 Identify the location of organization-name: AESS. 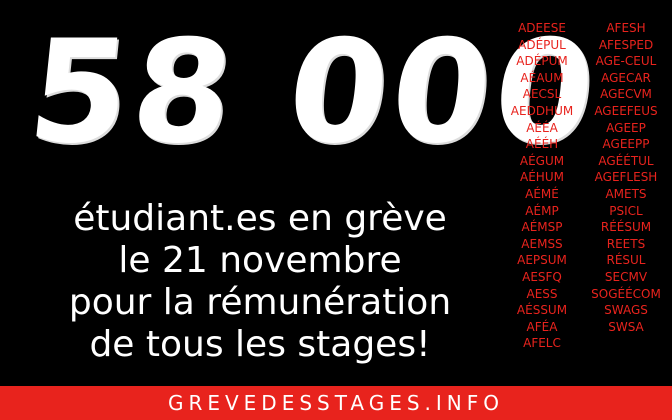
(542, 293).